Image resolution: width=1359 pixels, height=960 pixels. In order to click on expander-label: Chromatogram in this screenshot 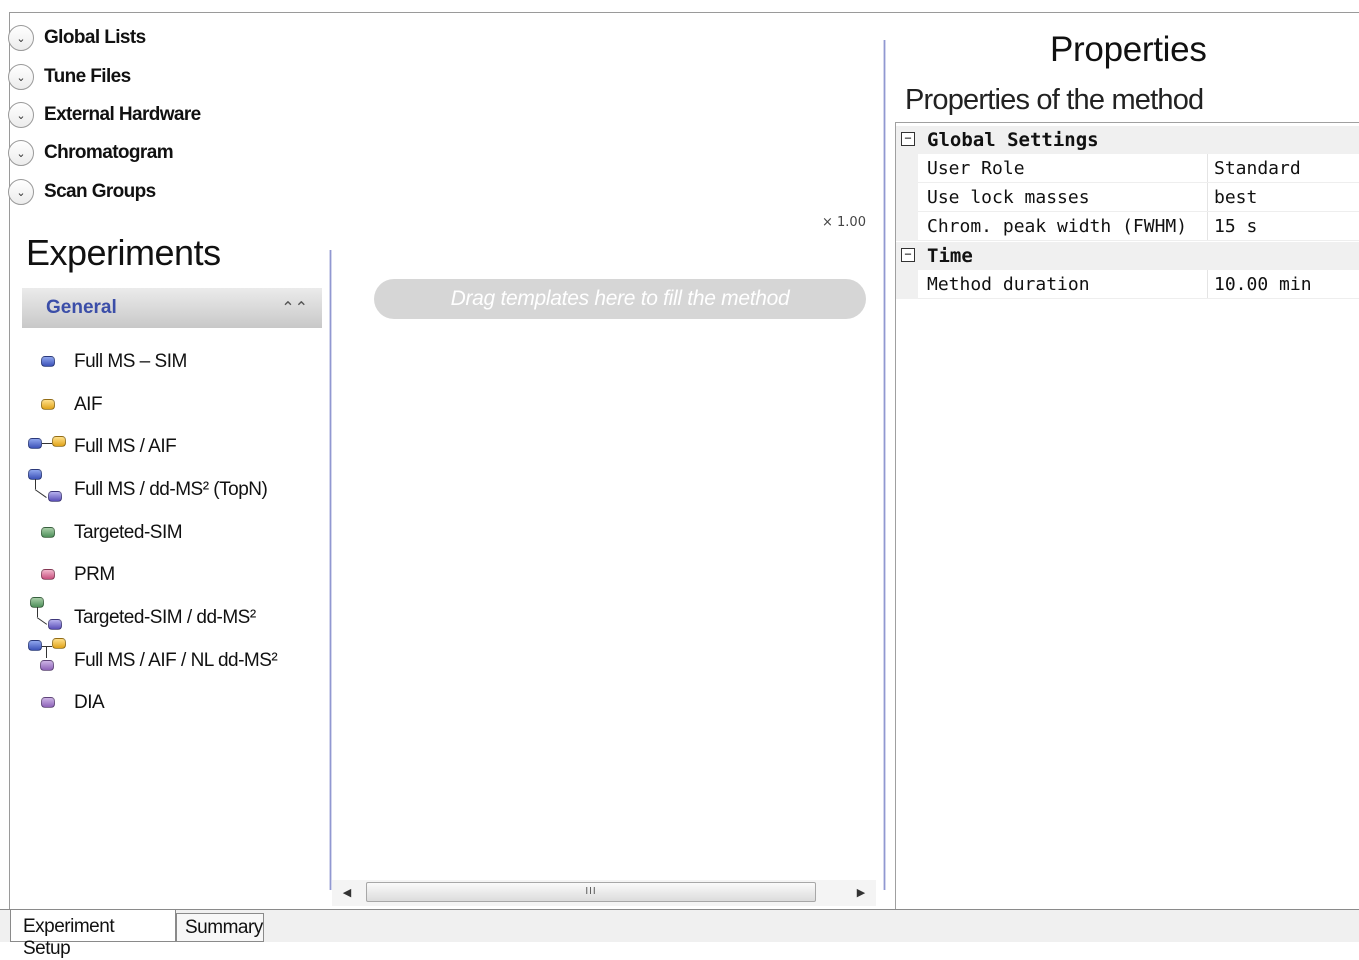, I will do `click(109, 152)`.